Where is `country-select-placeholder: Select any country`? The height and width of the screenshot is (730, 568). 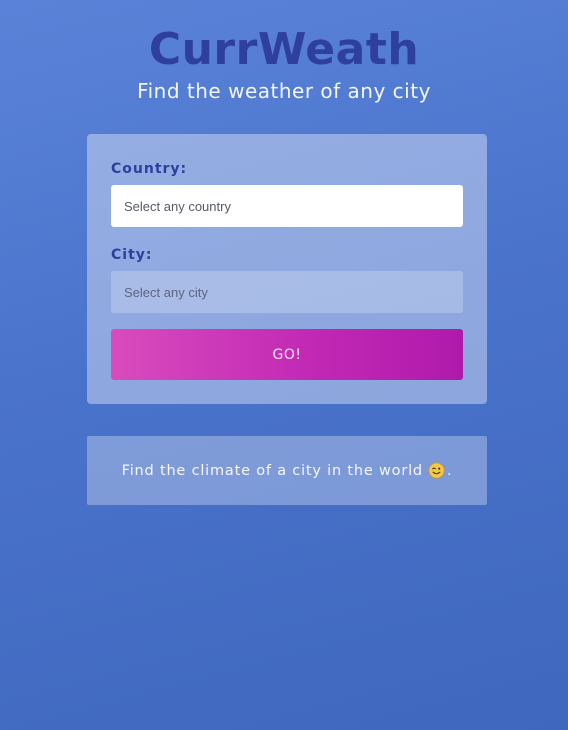 country-select-placeholder: Select any country is located at coordinates (177, 206).